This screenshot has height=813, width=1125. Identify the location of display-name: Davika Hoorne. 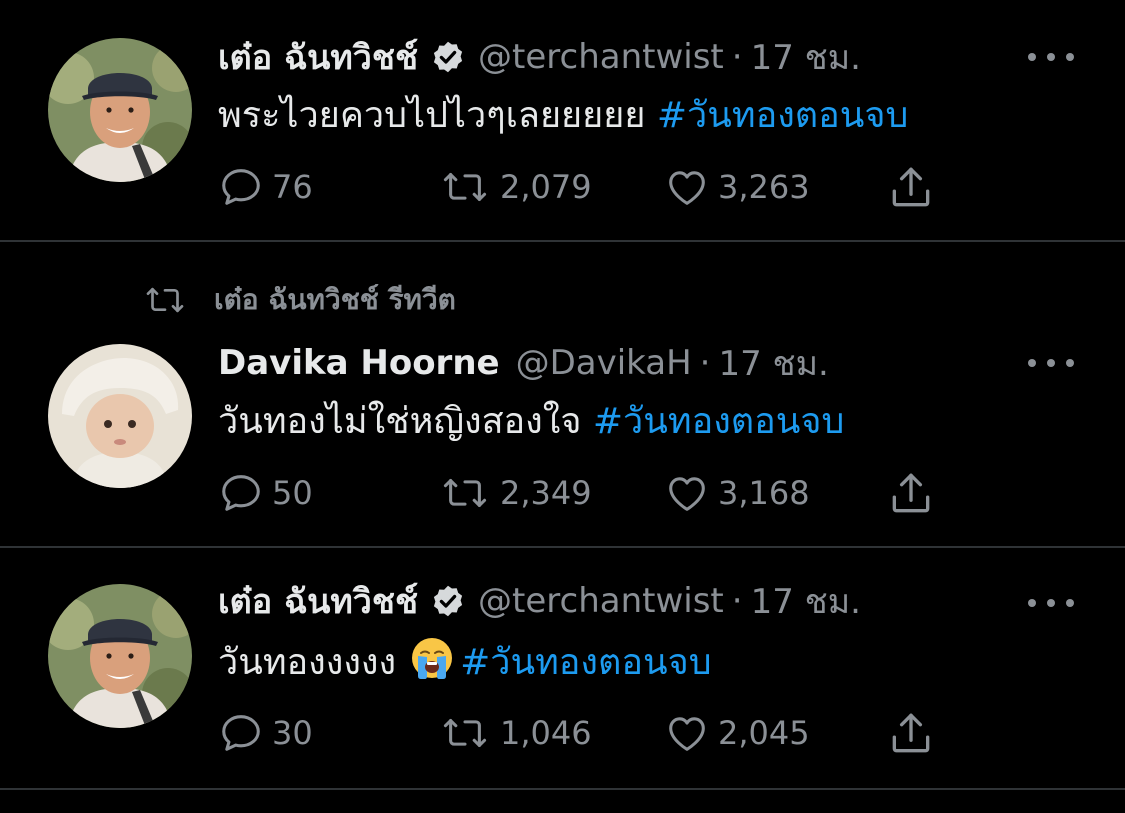
(359, 363).